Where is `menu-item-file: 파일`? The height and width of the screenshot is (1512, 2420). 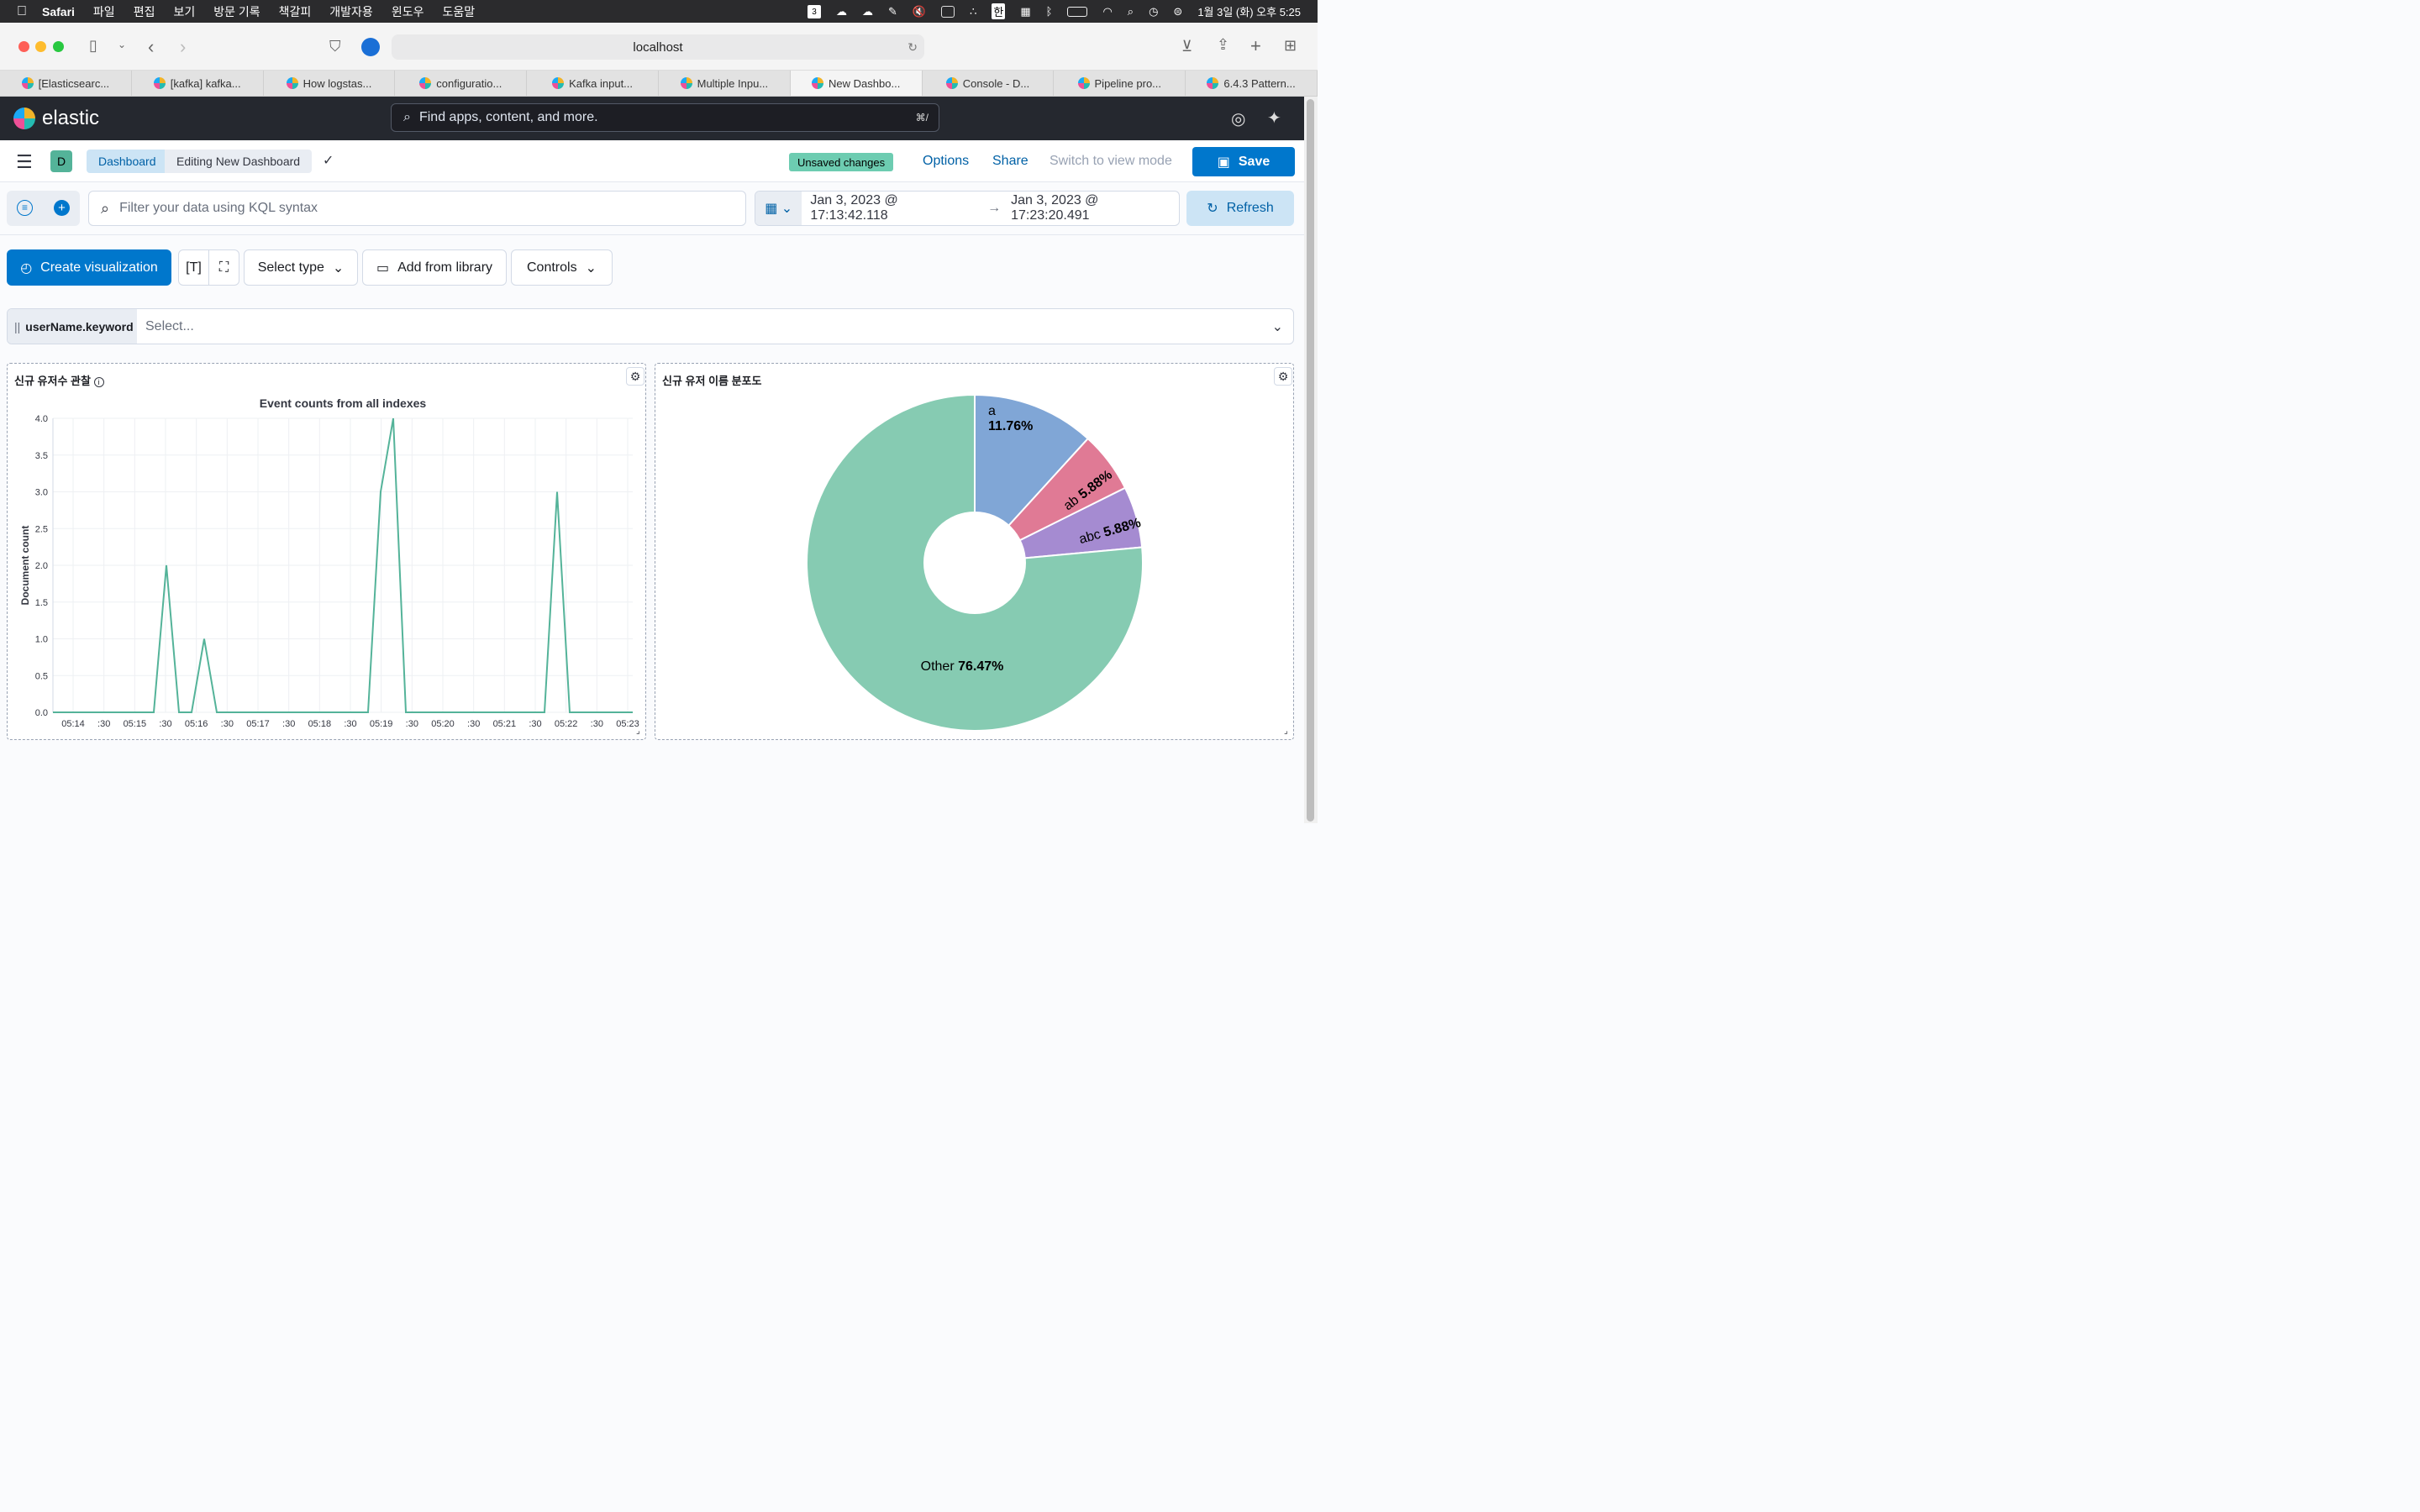 menu-item-file: 파일 is located at coordinates (104, 11).